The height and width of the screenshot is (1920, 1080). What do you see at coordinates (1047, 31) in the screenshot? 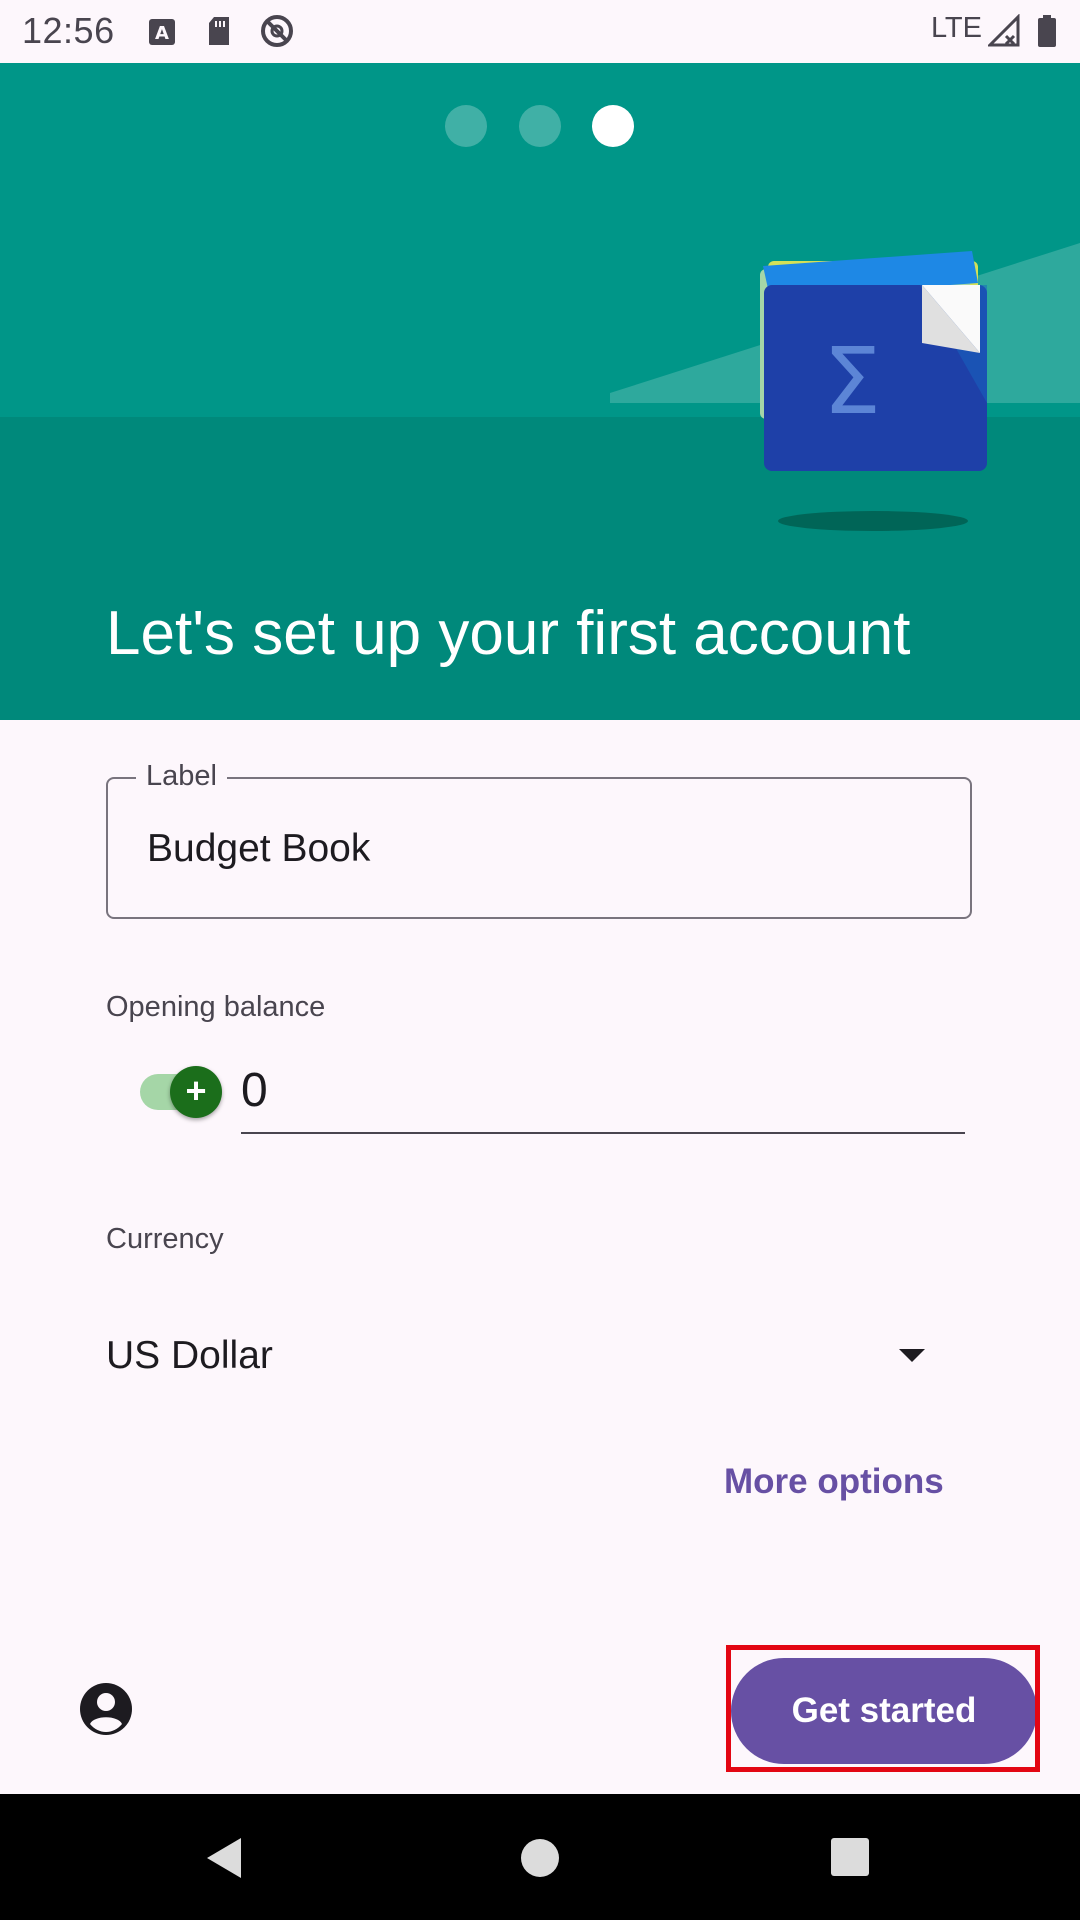
I see `battery-icon` at bounding box center [1047, 31].